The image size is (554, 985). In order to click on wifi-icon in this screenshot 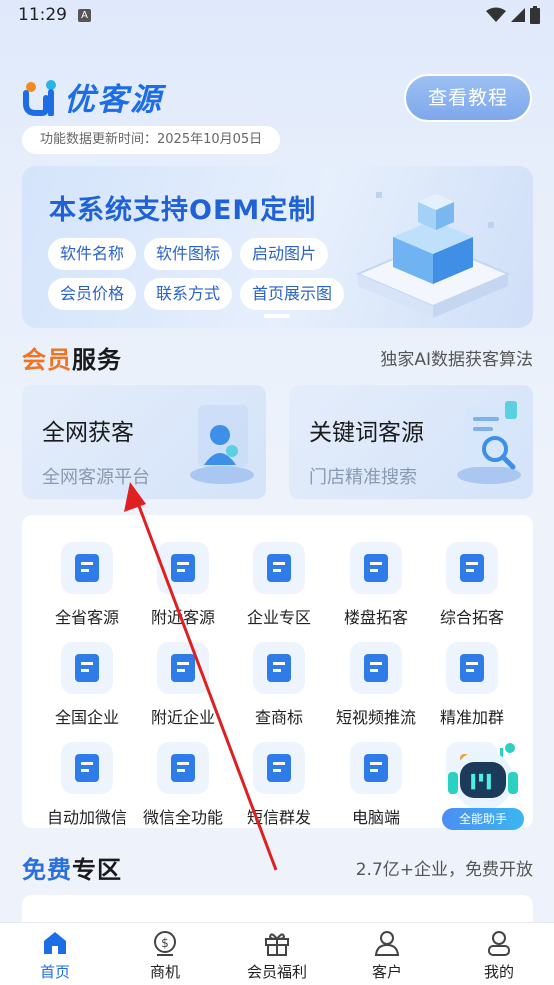, I will do `click(496, 14)`.